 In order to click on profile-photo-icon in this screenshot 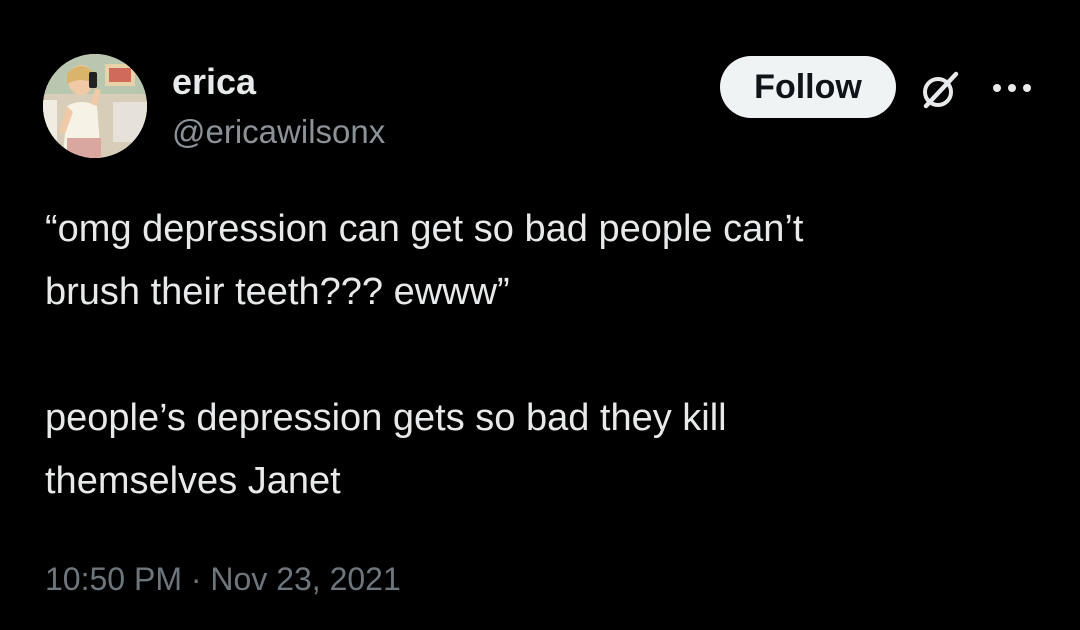, I will do `click(95, 106)`.